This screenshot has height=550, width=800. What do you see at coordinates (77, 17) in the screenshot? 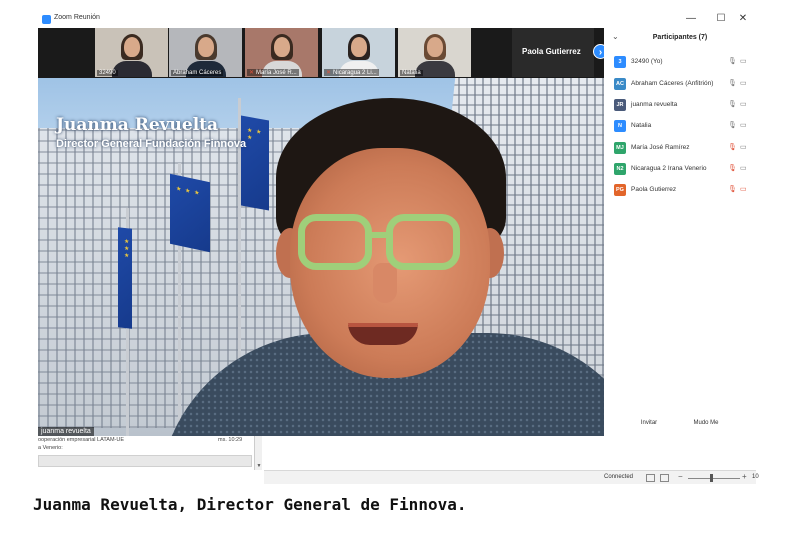
I see `window-title: Zoom Reunión` at bounding box center [77, 17].